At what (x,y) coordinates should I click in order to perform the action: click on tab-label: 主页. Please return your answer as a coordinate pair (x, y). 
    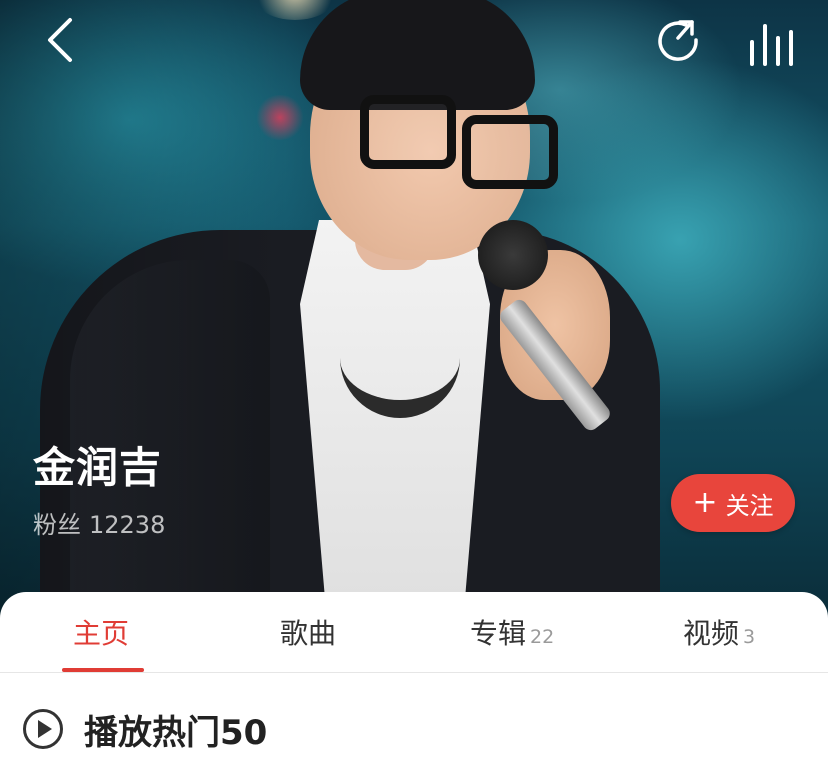
    Looking at the image, I should click on (101, 633).